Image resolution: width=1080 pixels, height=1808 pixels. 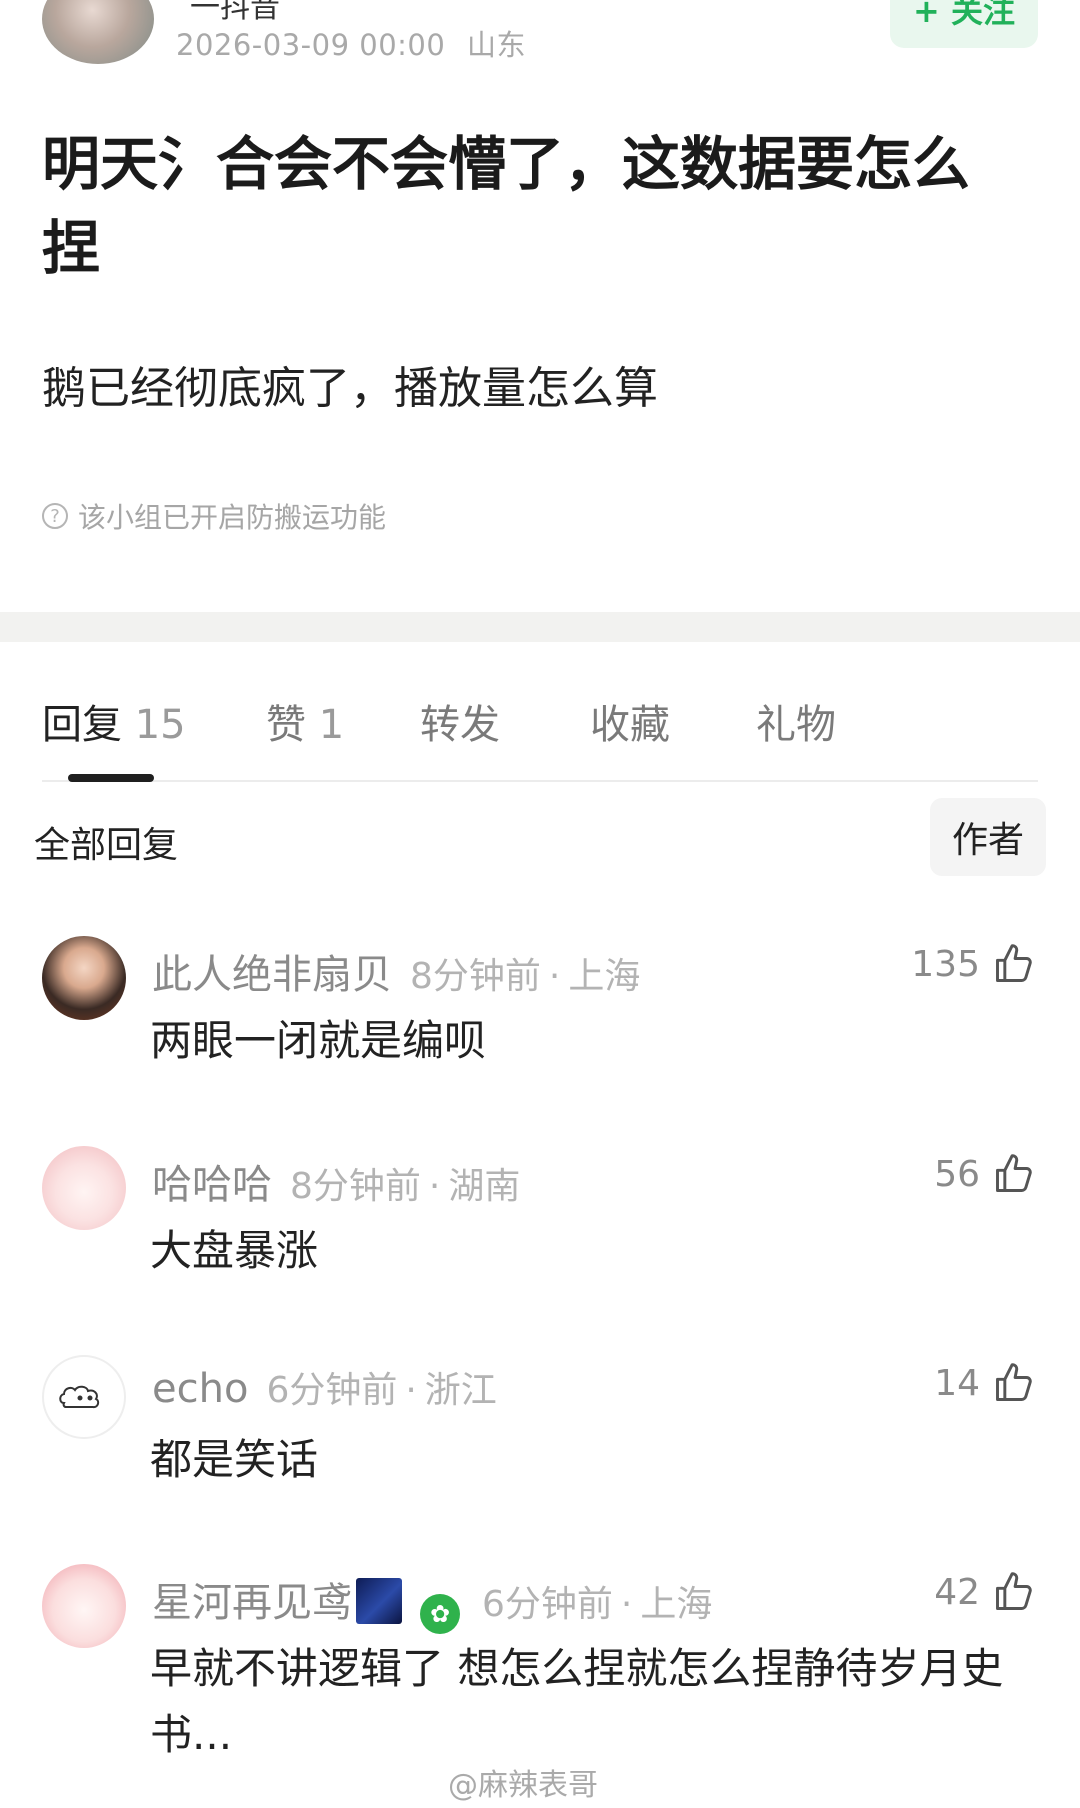 I want to click on author-avatar, so click(x=98, y=32).